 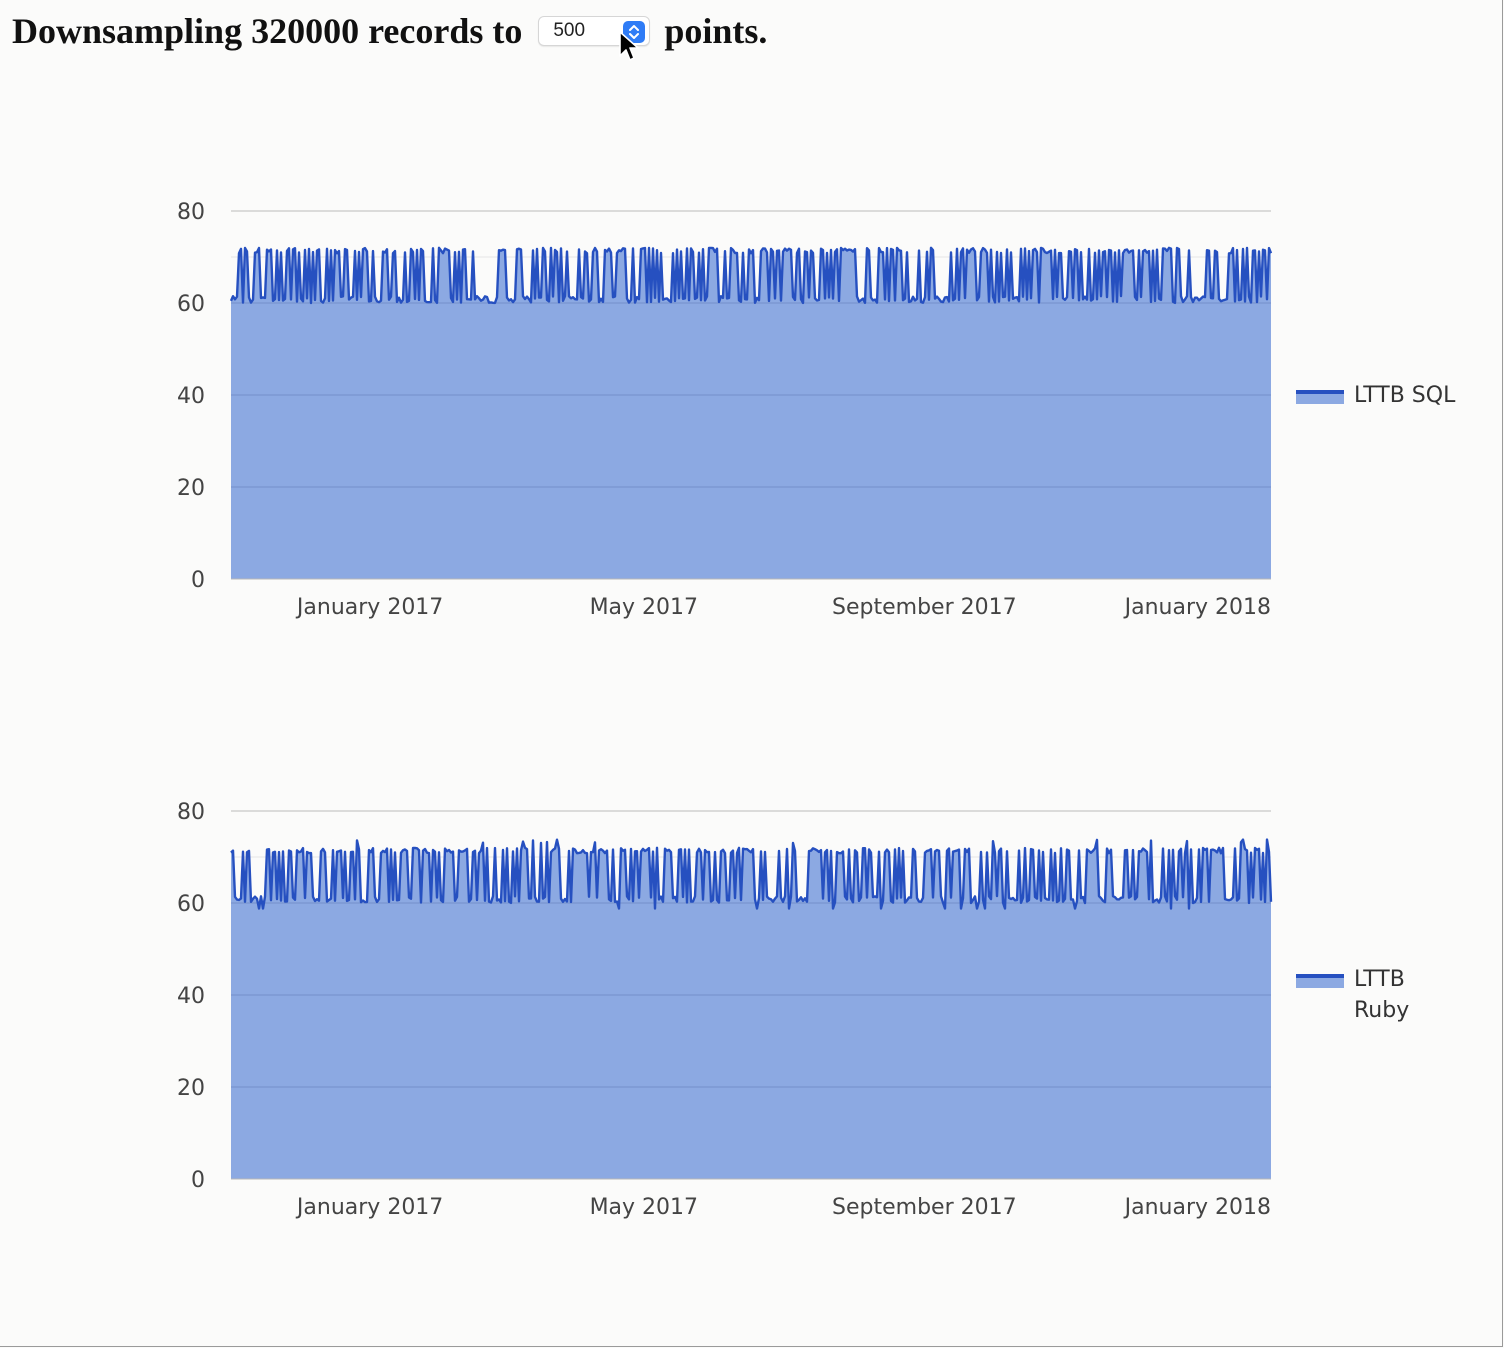 I want to click on legend-label: LTTB SQL, so click(x=1405, y=395).